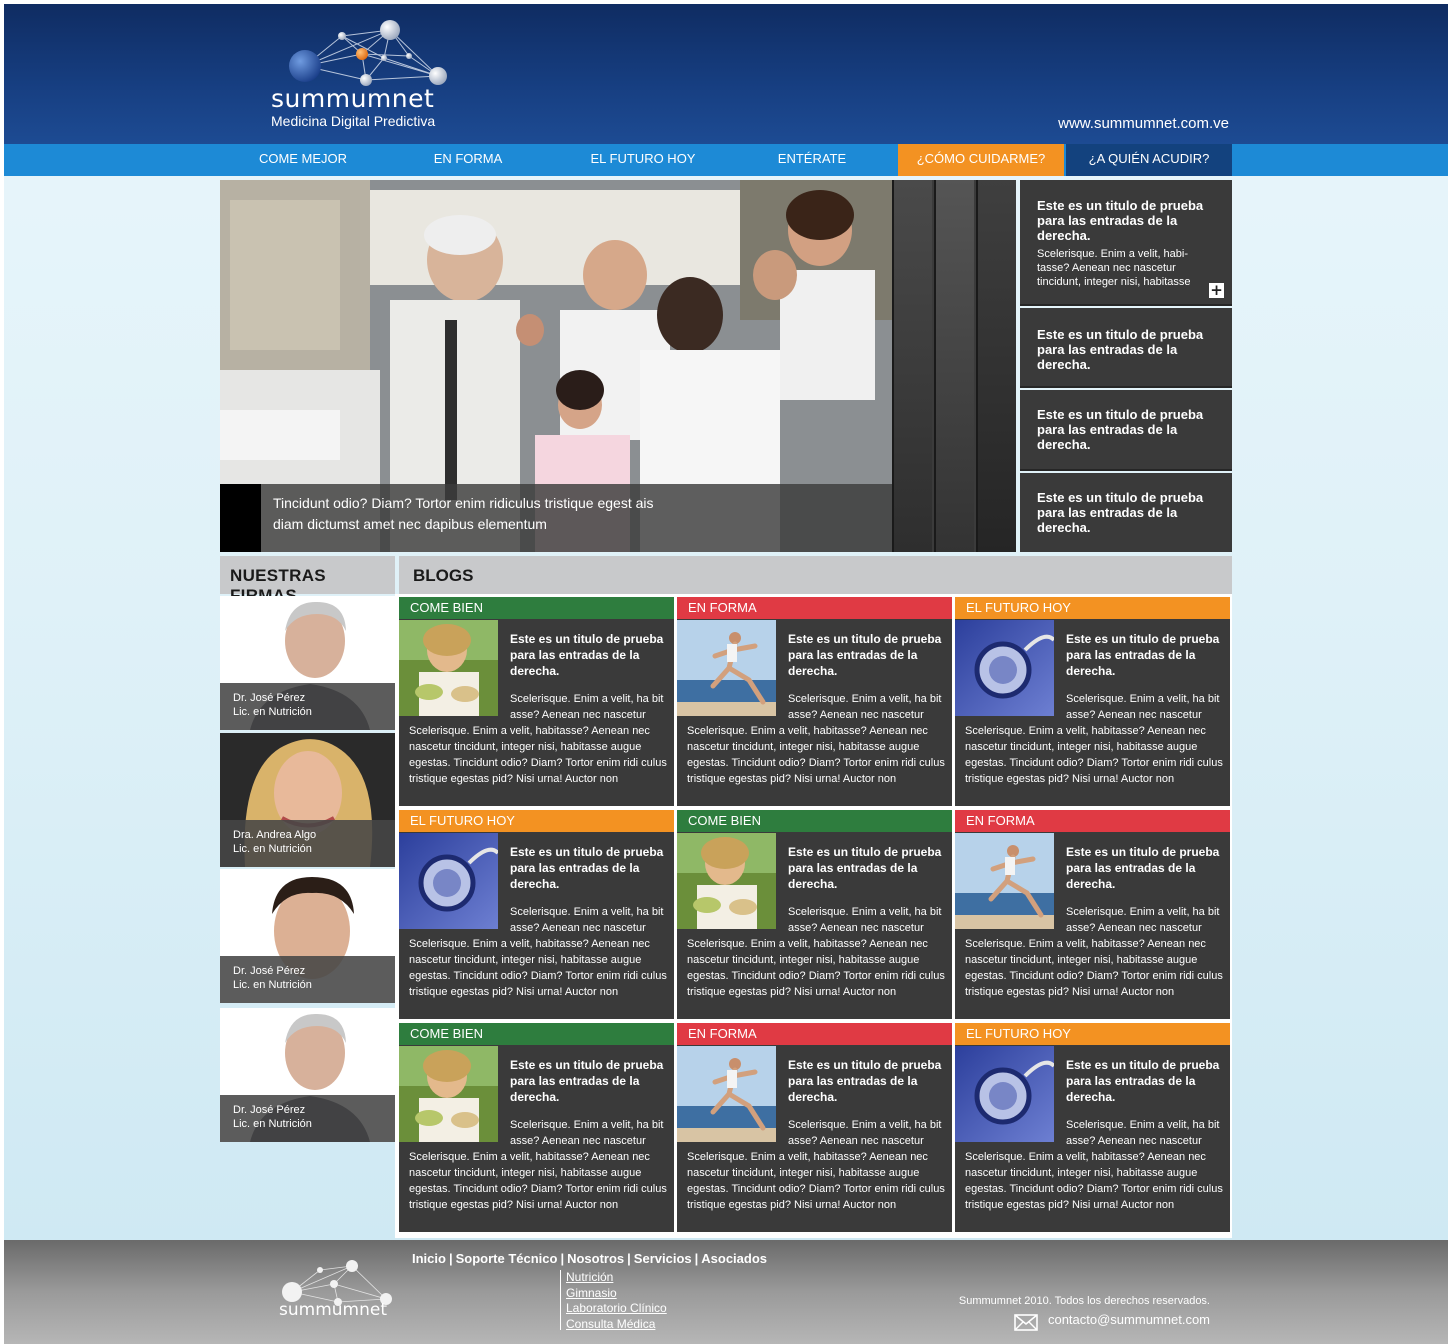 Image resolution: width=1448 pixels, height=1344 pixels. What do you see at coordinates (307, 800) in the screenshot?
I see `firma-card: Dra. Andrea Algo Lic. en Nutrición` at bounding box center [307, 800].